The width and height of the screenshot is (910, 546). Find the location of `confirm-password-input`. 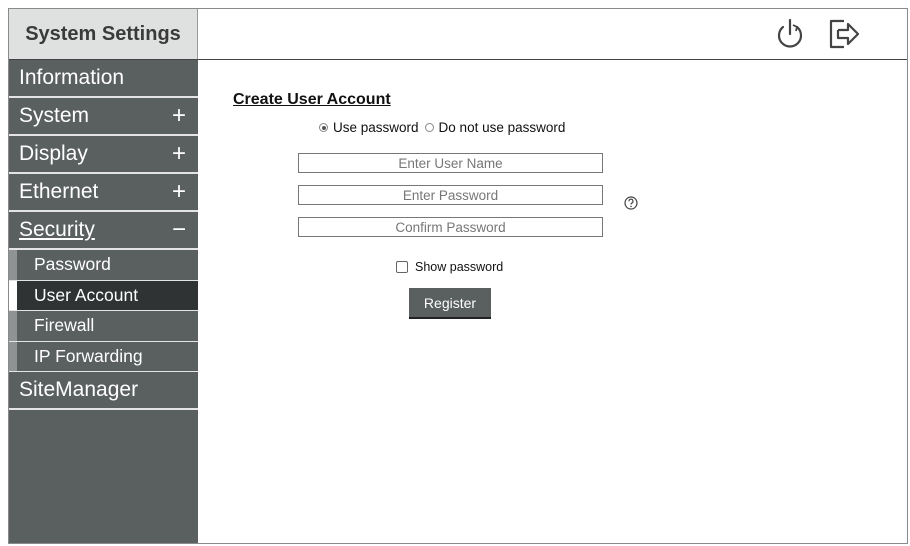

confirm-password-input is located at coordinates (450, 227).